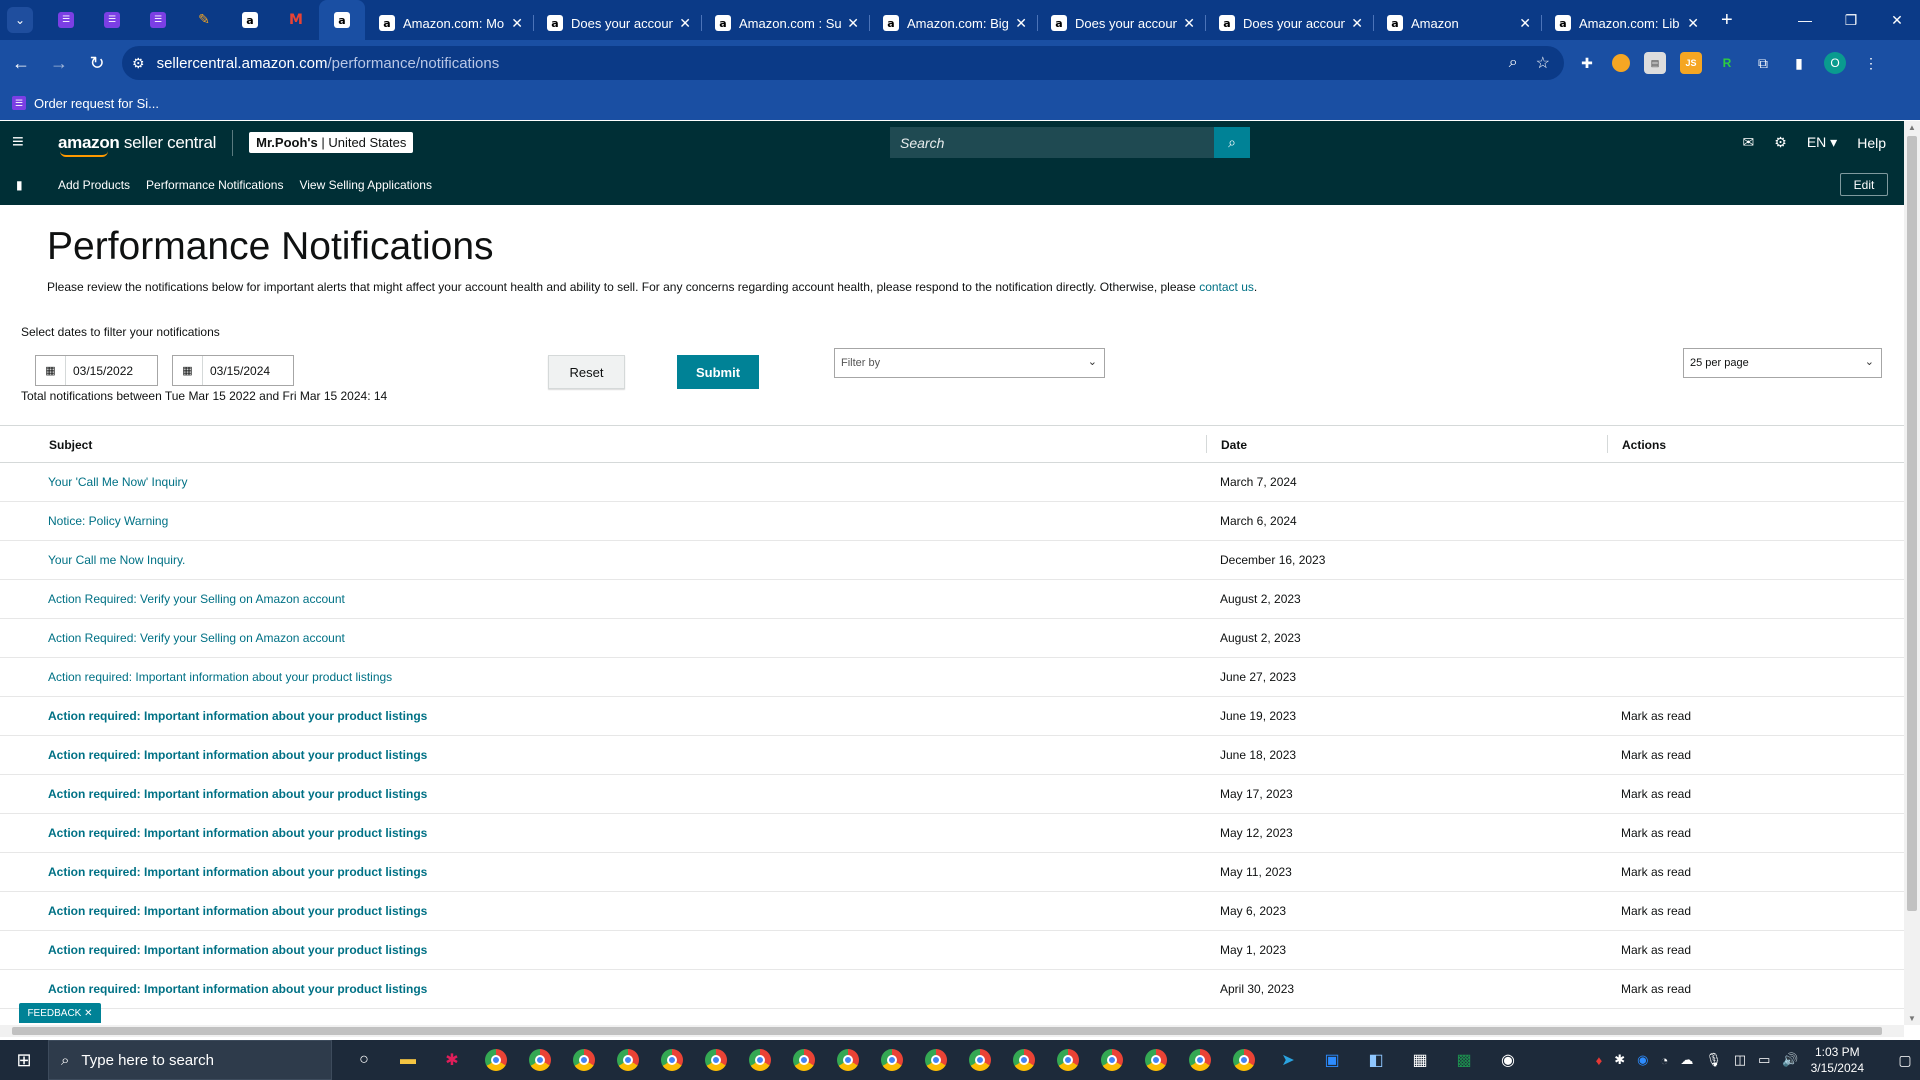 This screenshot has height=1080, width=1920. Describe the element at coordinates (1376, 1060) in the screenshot. I see `notes-icon: ◧` at that location.